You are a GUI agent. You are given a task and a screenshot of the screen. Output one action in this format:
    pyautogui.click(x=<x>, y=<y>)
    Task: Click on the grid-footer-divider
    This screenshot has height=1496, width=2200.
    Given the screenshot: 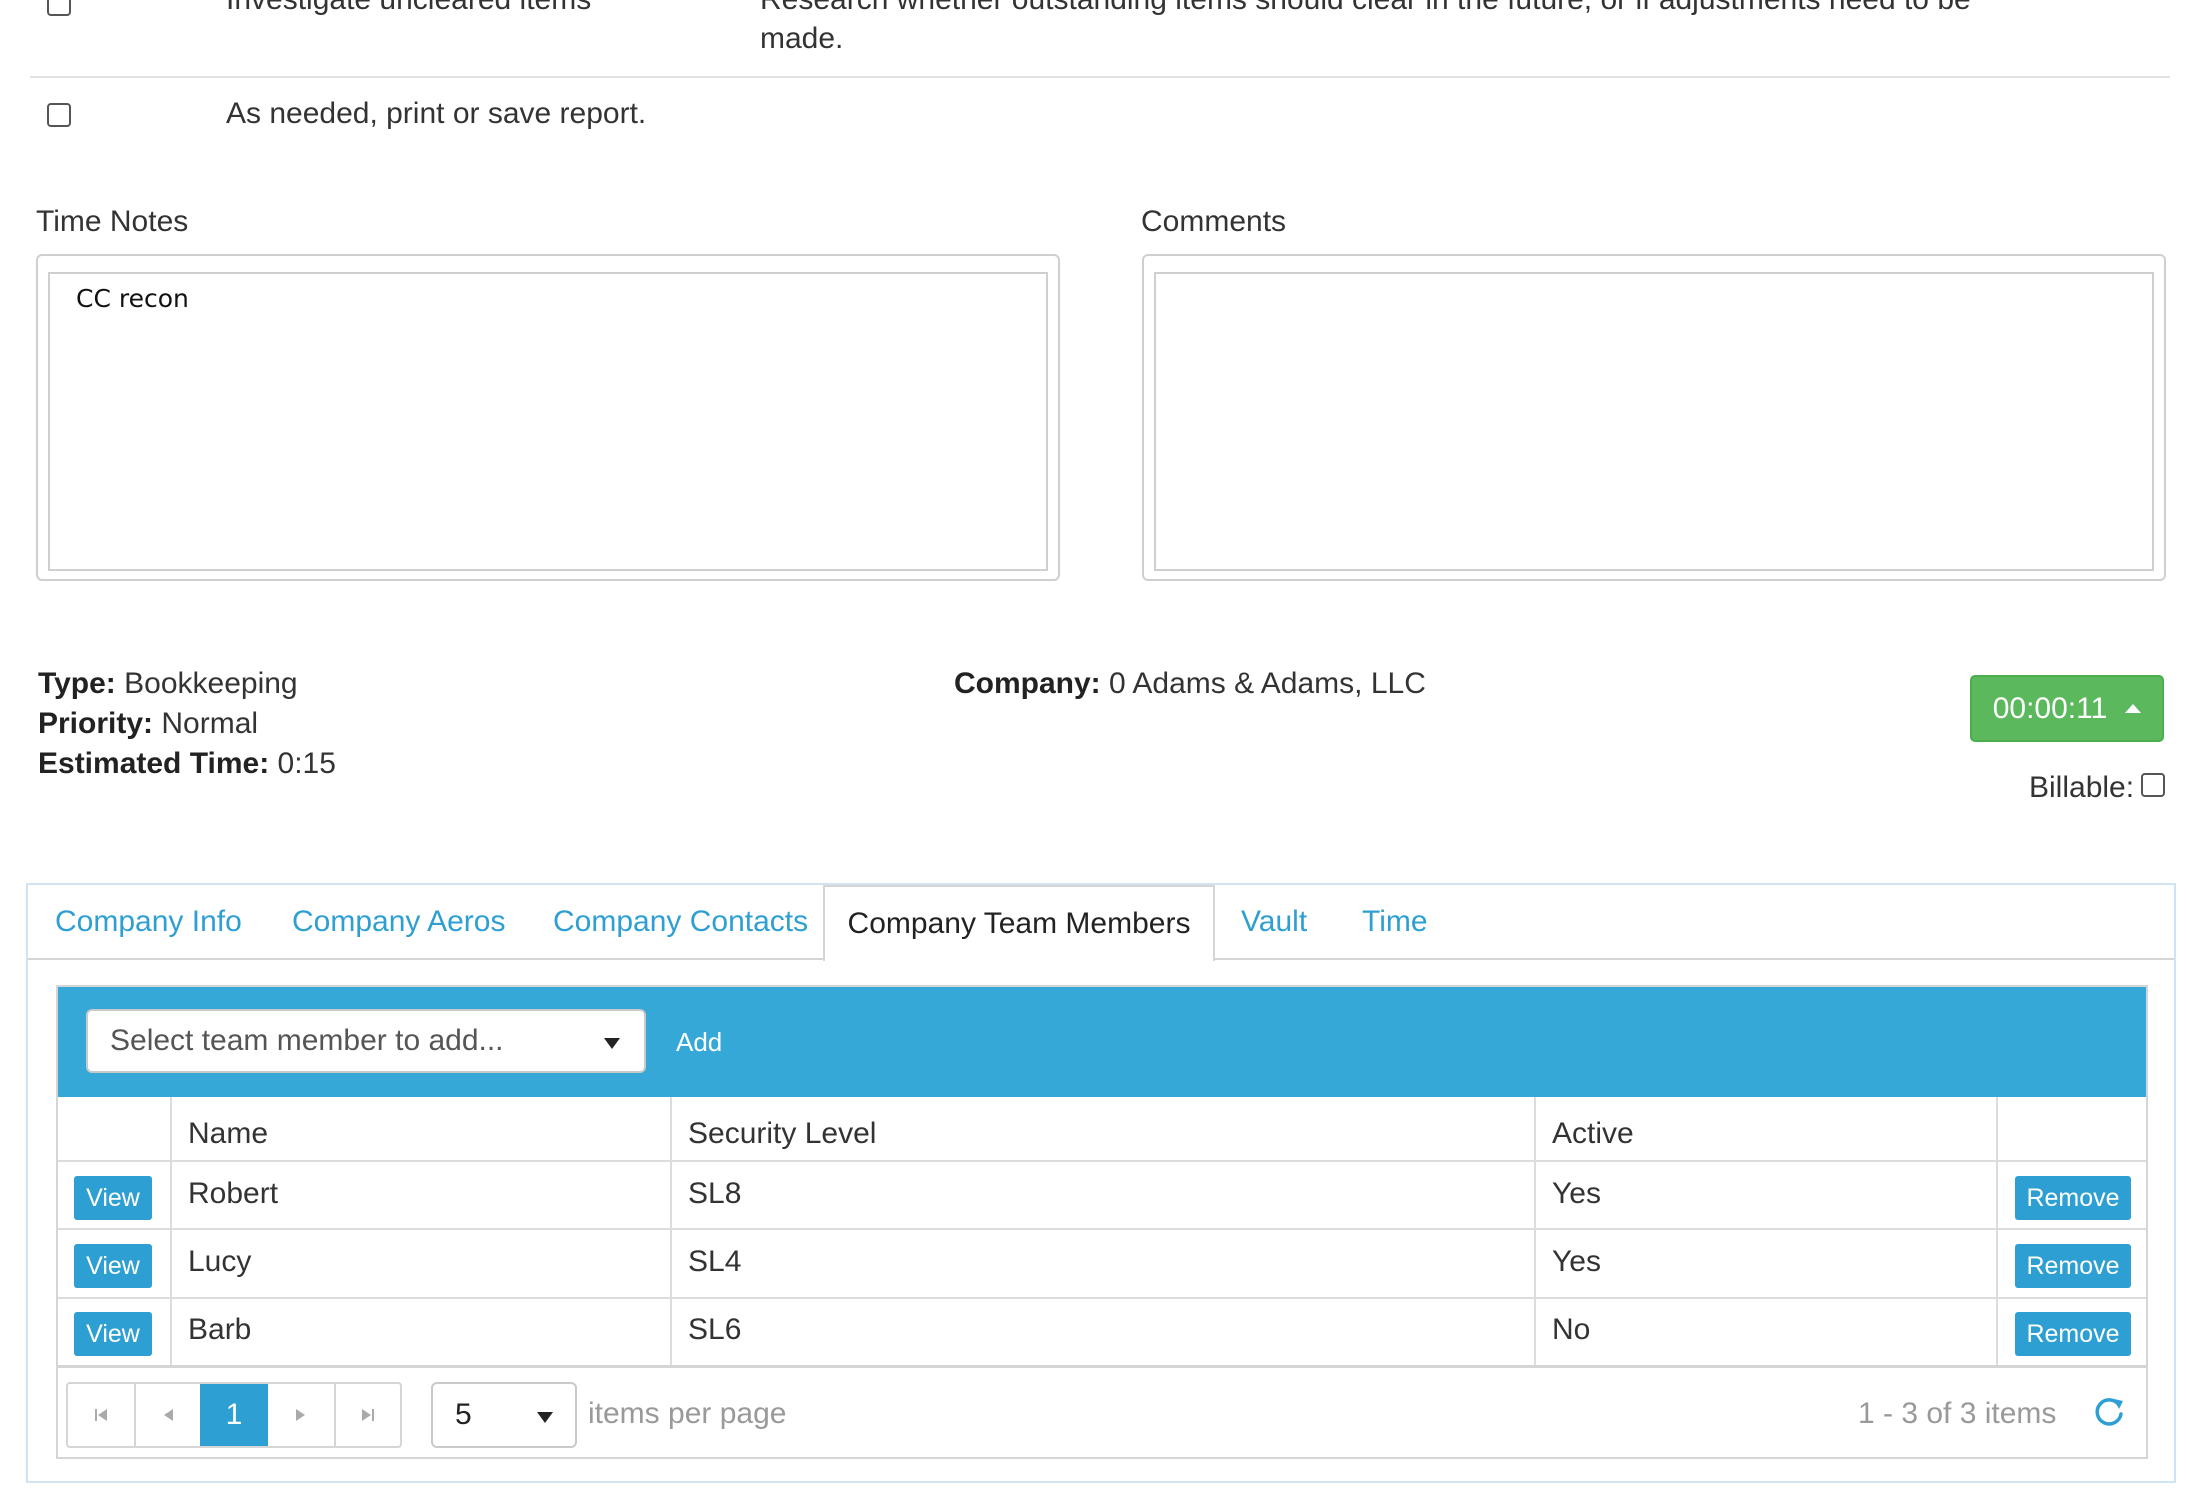 What is the action you would take?
    pyautogui.click(x=1102, y=1366)
    